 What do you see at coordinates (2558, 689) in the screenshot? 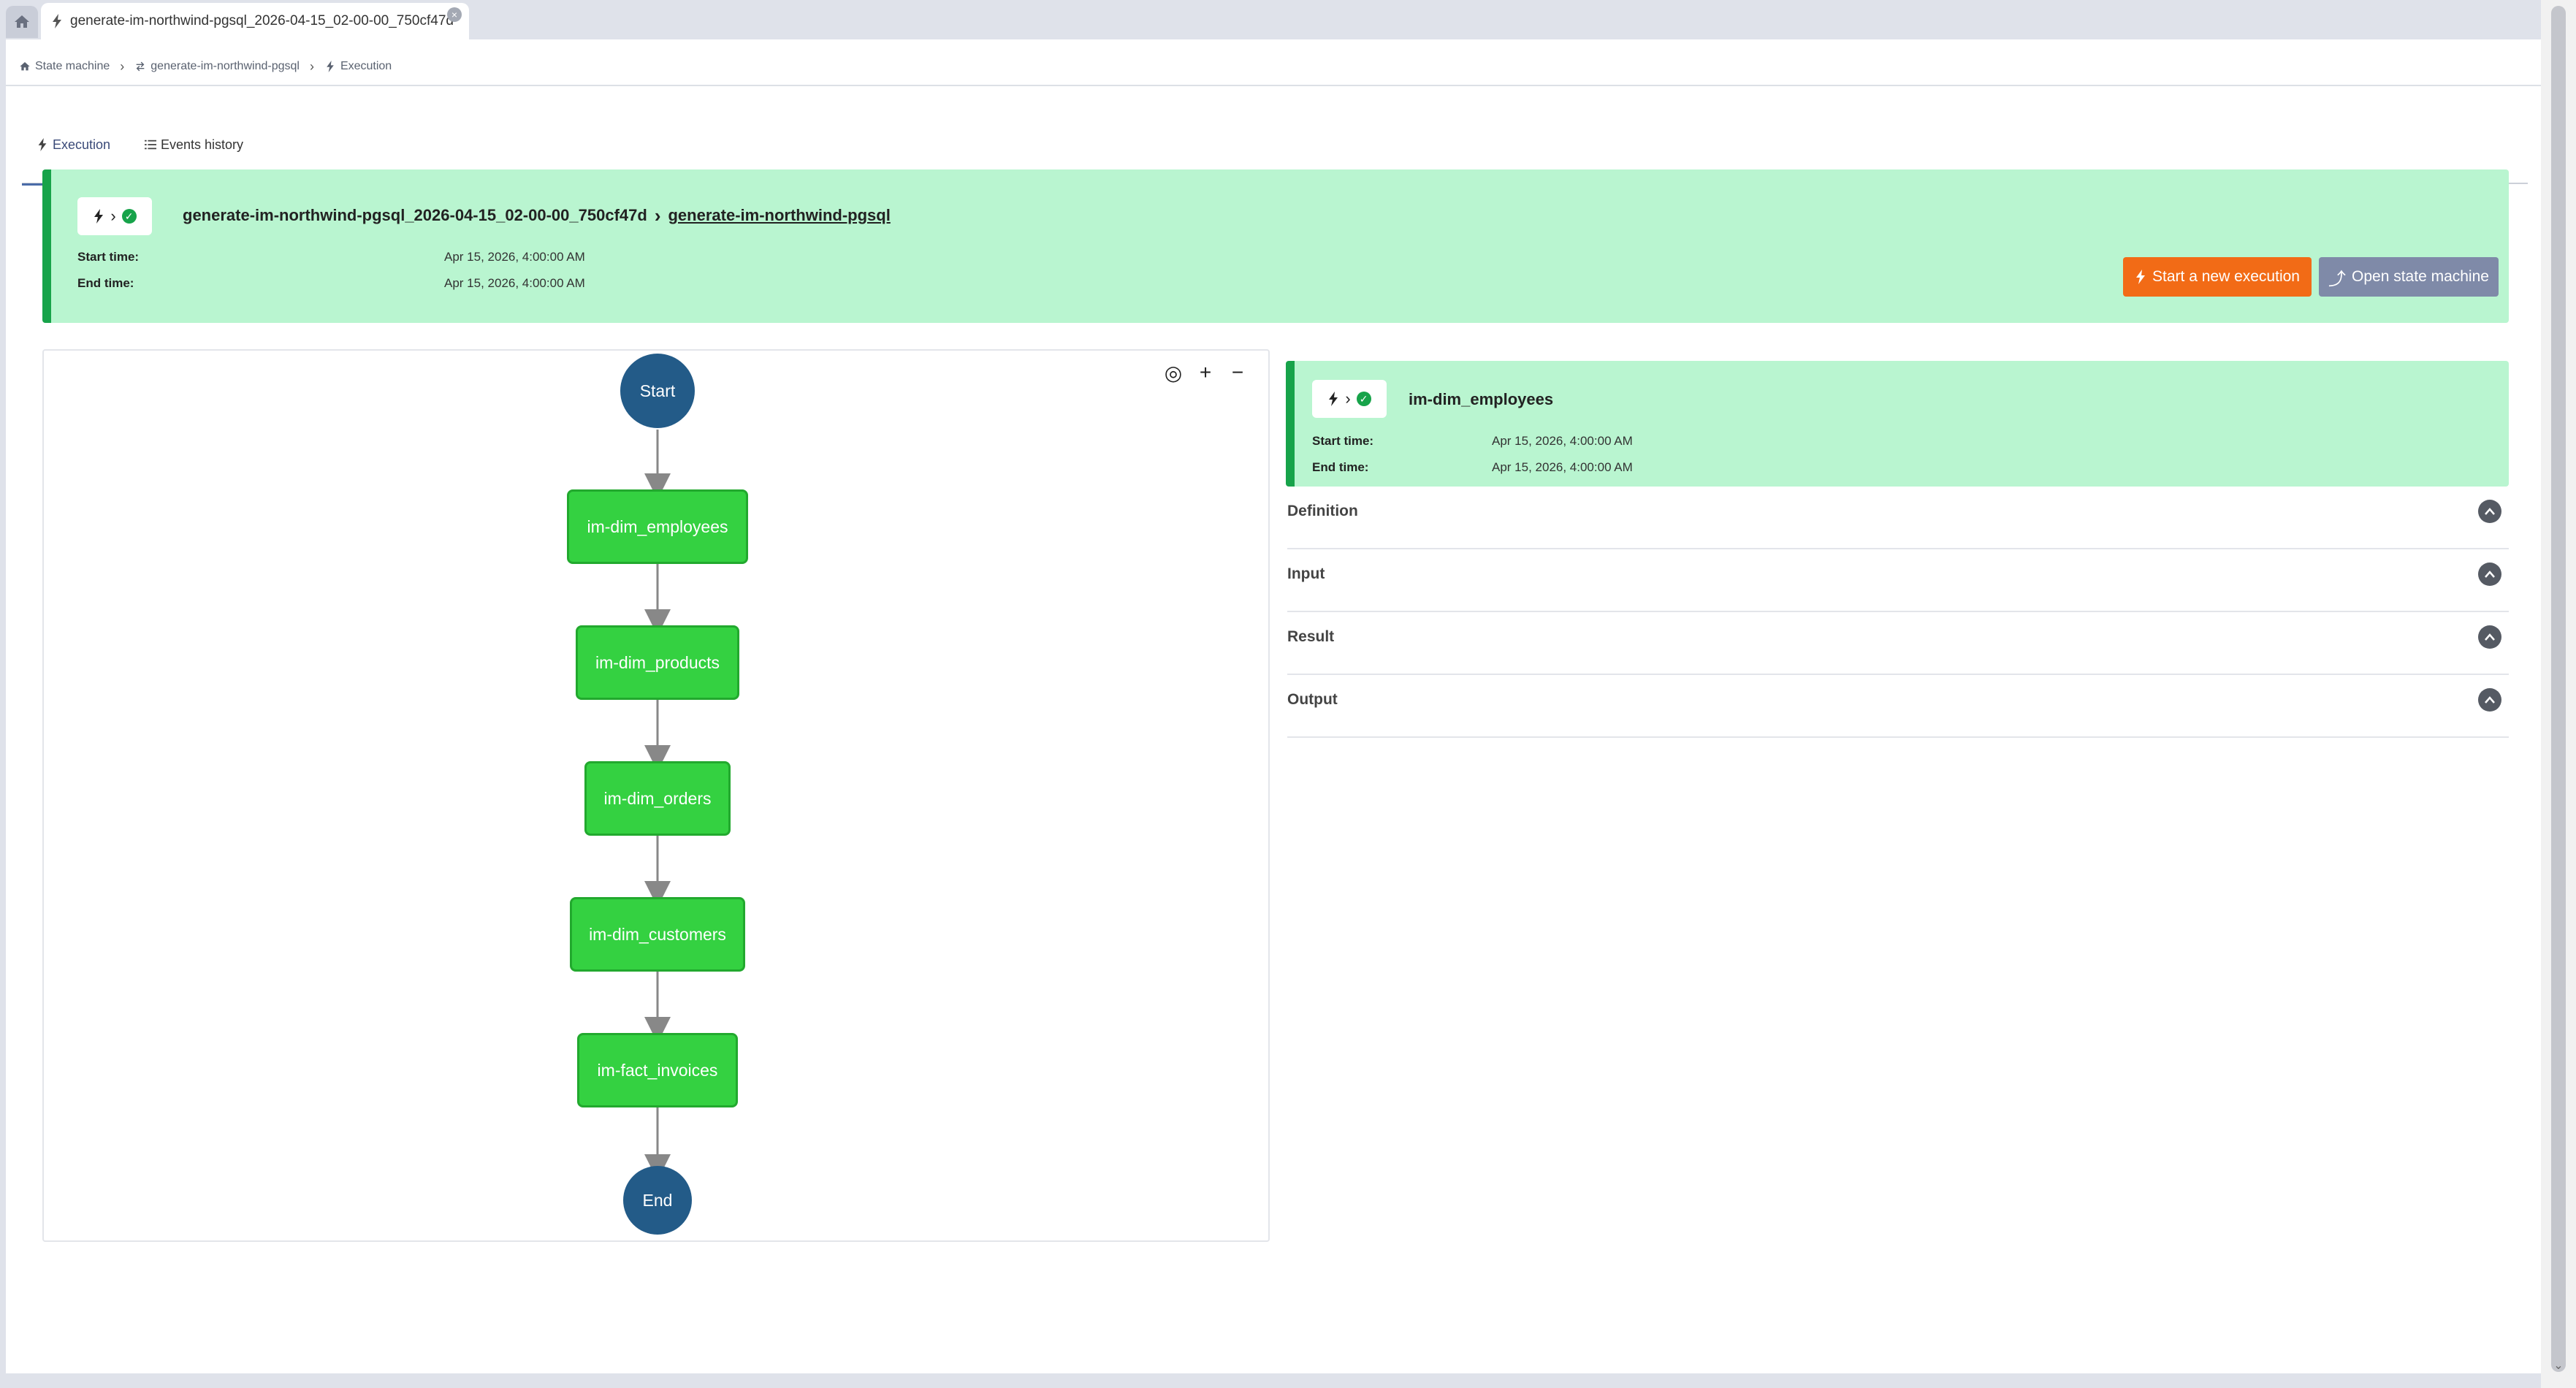
I see `scrollbar-thumb` at bounding box center [2558, 689].